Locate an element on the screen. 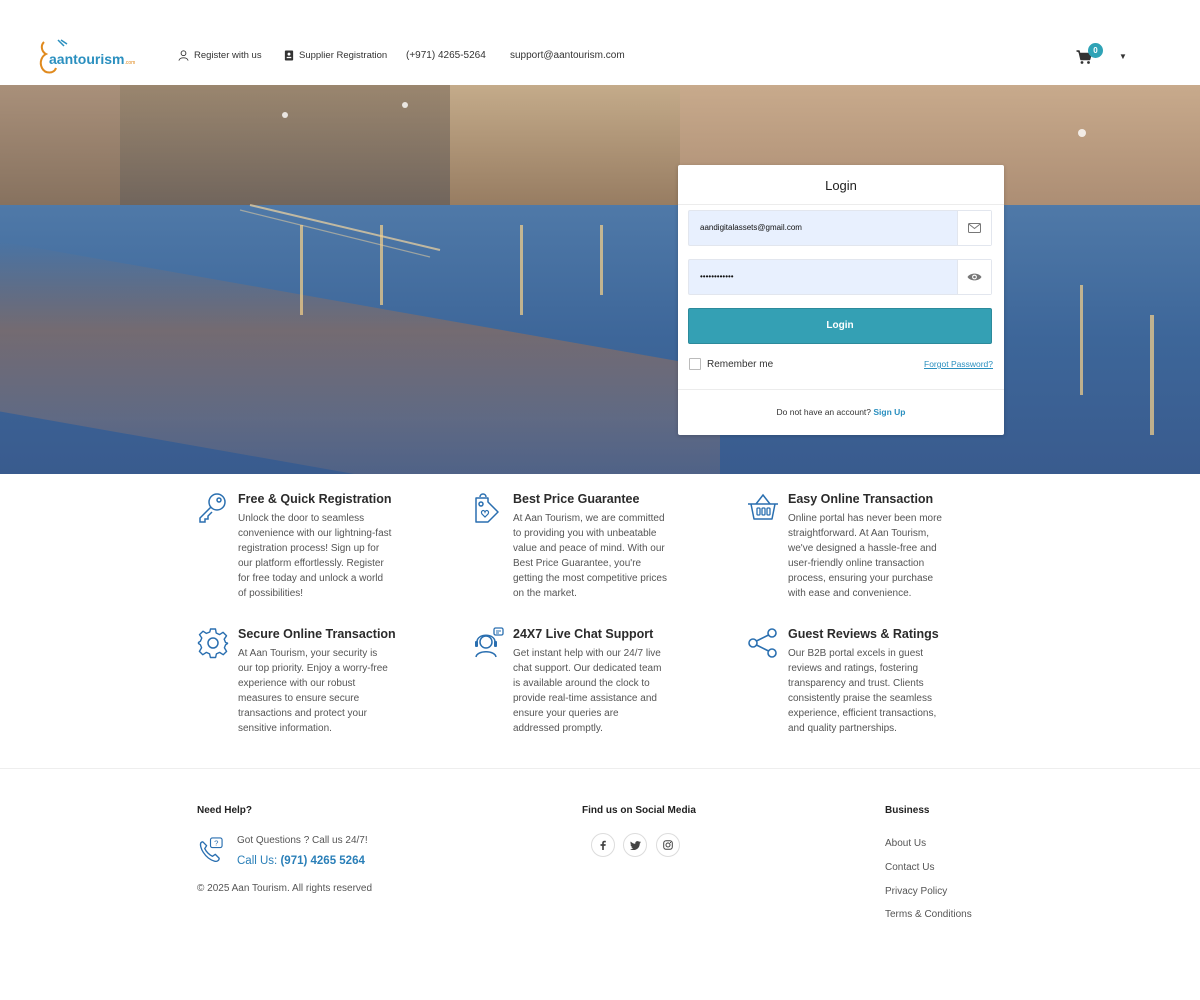  call-us-line: Call Us: (971) 4265 5264 is located at coordinates (301, 861).